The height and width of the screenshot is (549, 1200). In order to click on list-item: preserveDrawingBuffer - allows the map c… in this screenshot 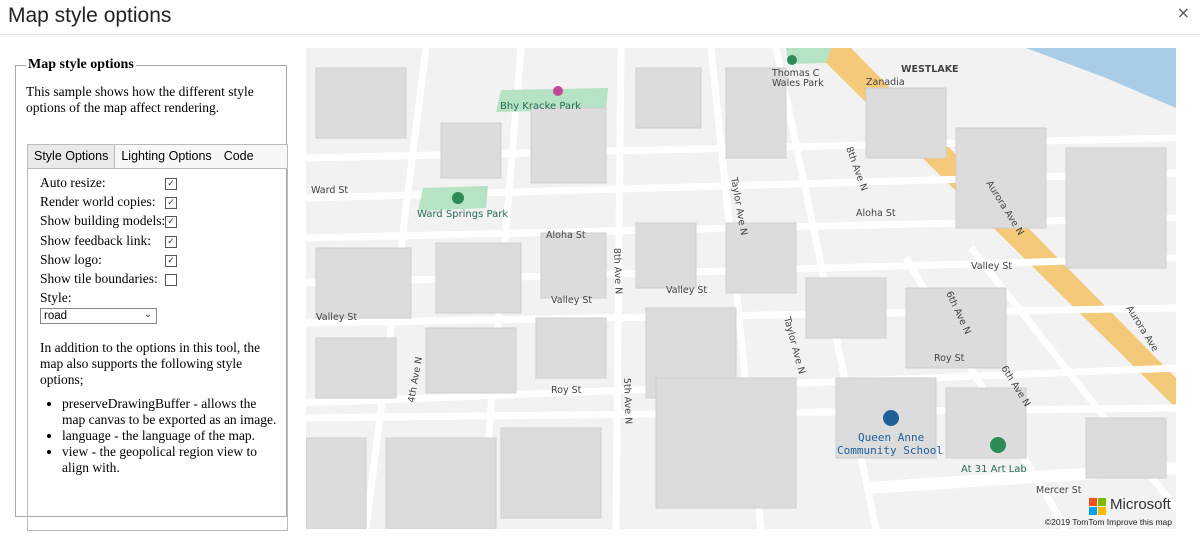, I will do `click(171, 412)`.